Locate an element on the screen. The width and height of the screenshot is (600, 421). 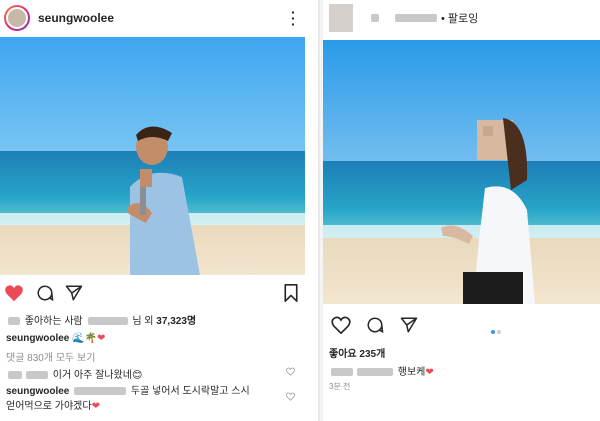
caption-heart-icon: ❤ is located at coordinates (101, 338).